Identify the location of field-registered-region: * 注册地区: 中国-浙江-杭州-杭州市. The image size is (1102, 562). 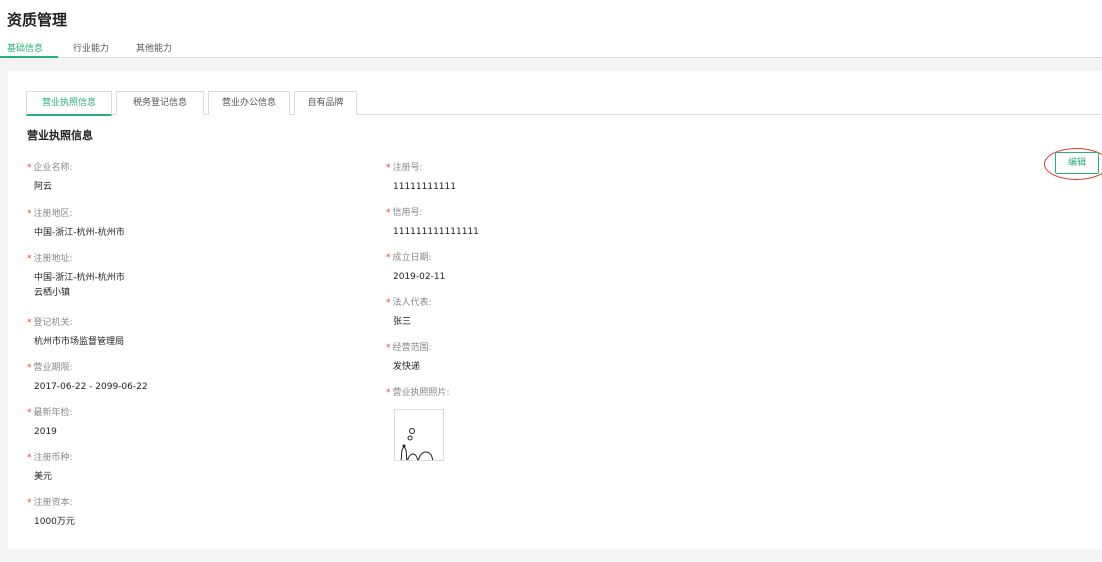
(76, 223).